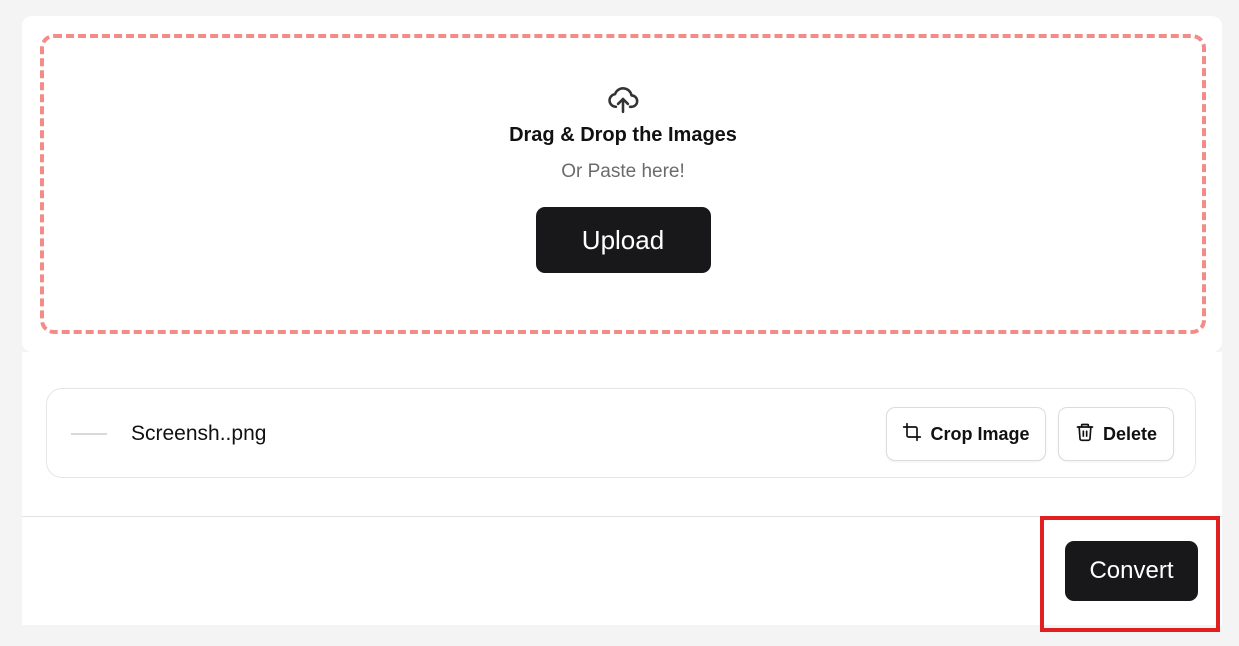 This screenshot has height=646, width=1239. What do you see at coordinates (980, 433) in the screenshot?
I see `crop-image-label: Crop Image` at bounding box center [980, 433].